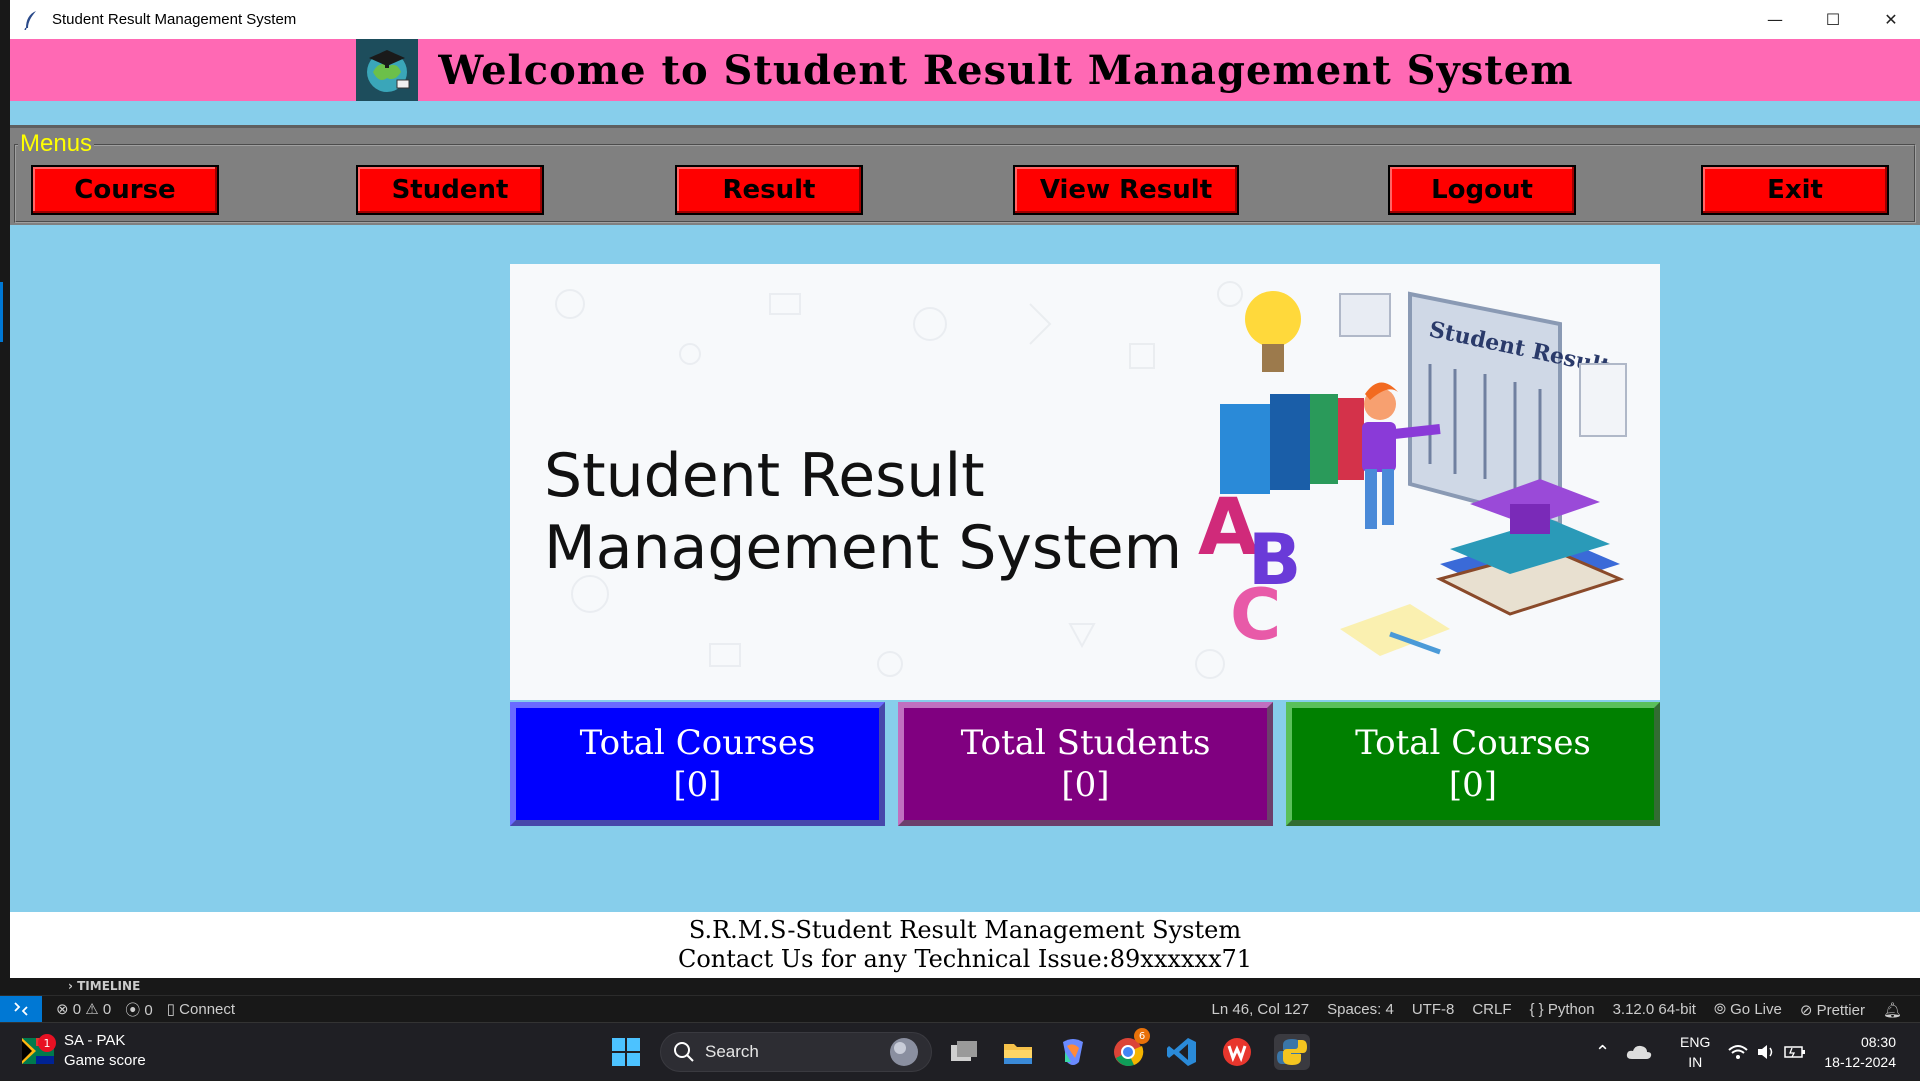  I want to click on prettier-button: ⊘ Prettier, so click(1832, 1010).